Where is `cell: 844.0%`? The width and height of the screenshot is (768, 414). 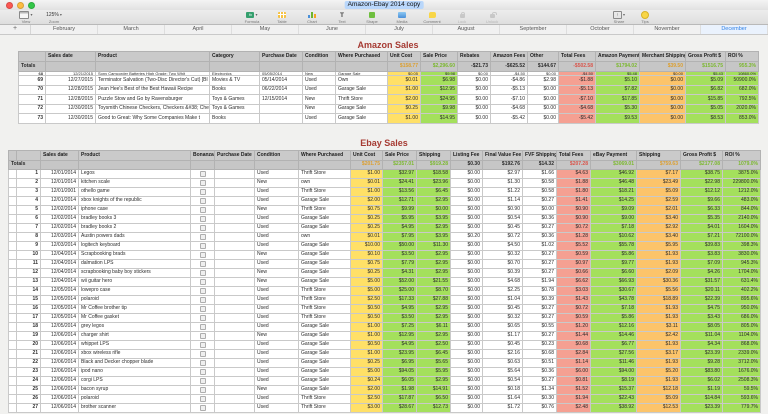
cell: 844.0% is located at coordinates (741, 210).